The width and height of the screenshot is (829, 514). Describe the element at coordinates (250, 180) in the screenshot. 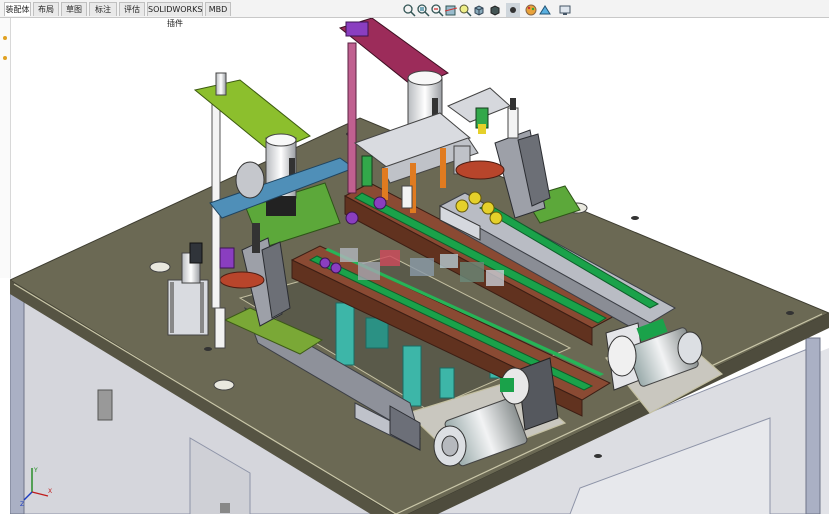

I see `spool-left` at that location.